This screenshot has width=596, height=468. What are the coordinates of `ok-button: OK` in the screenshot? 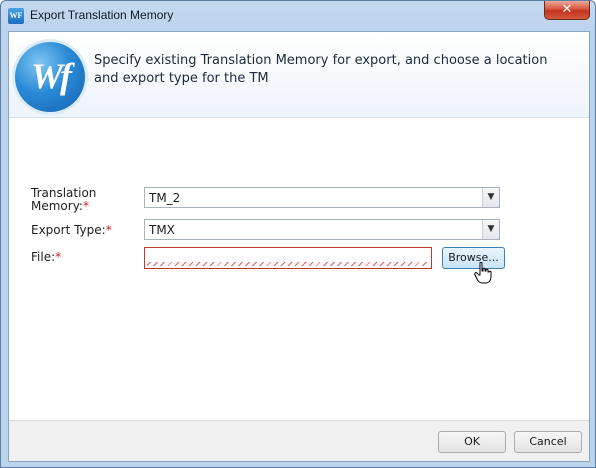 It's located at (472, 442).